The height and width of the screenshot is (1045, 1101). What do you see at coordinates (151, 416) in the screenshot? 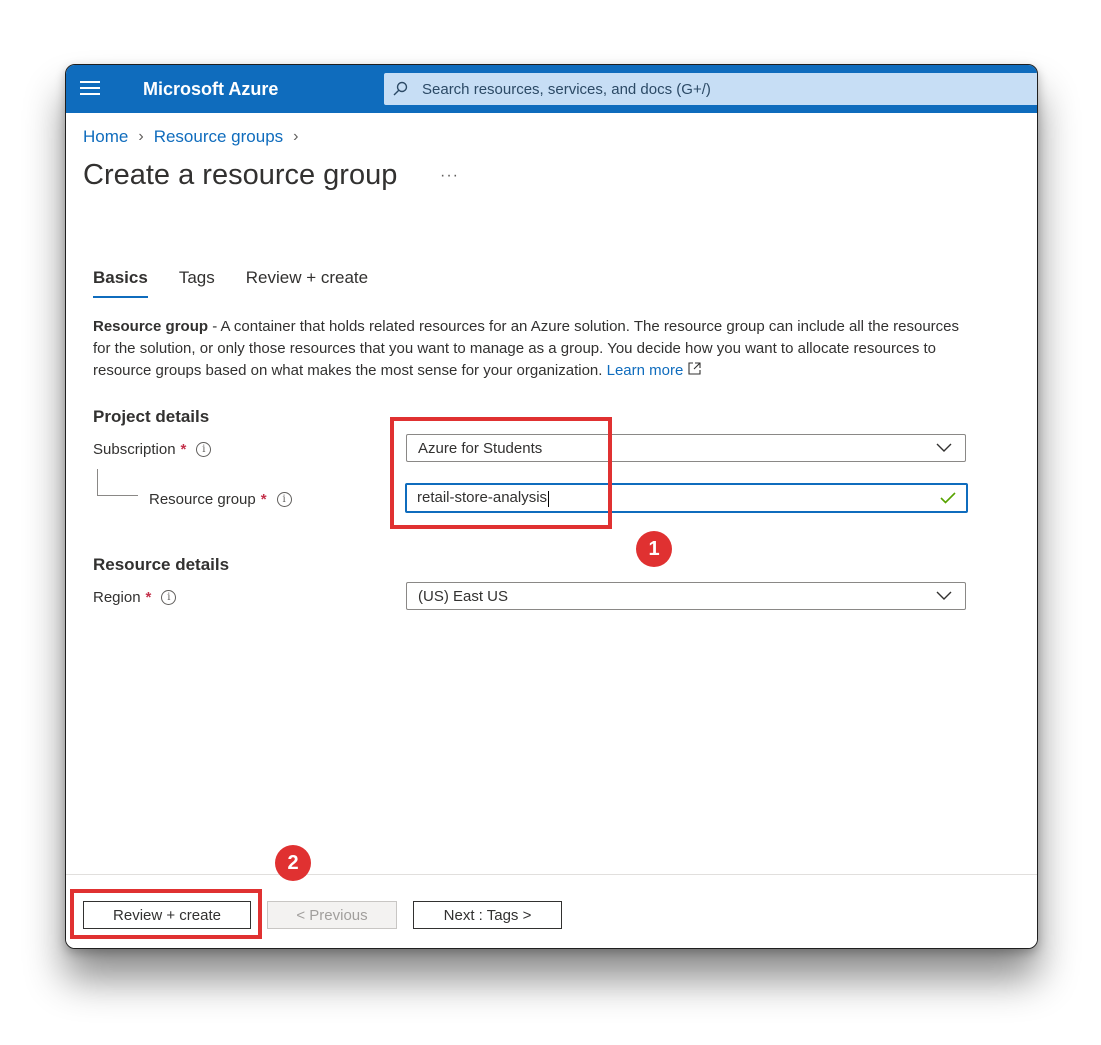
I see `project-details-heading: Project details` at bounding box center [151, 416].